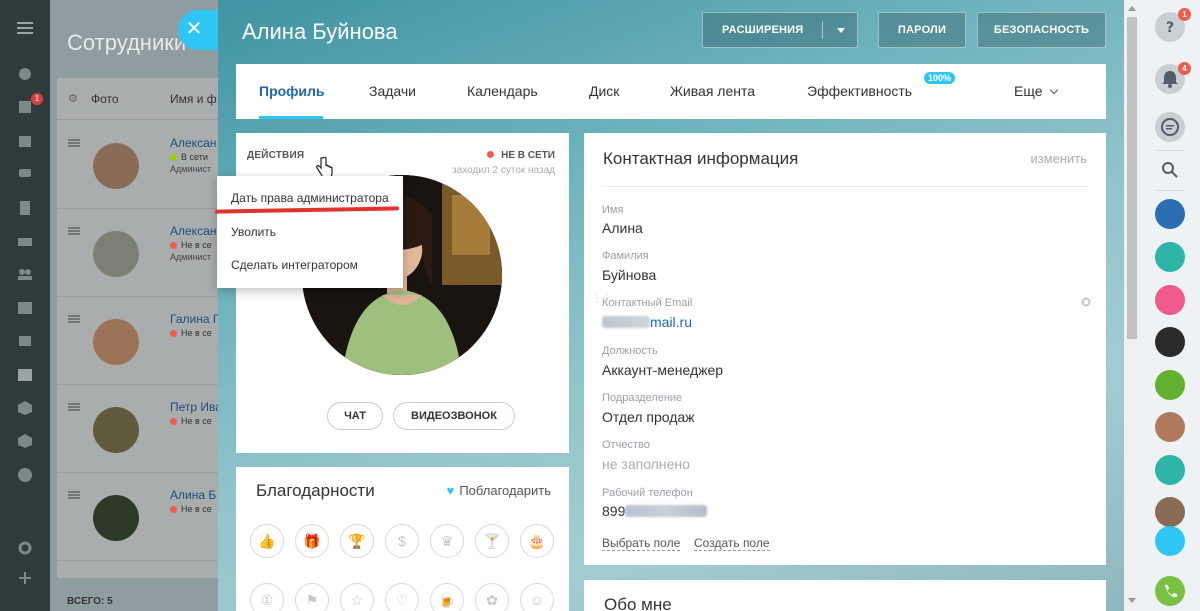 The height and width of the screenshot is (611, 1200). I want to click on tab-tasks: Задачи, so click(392, 91).